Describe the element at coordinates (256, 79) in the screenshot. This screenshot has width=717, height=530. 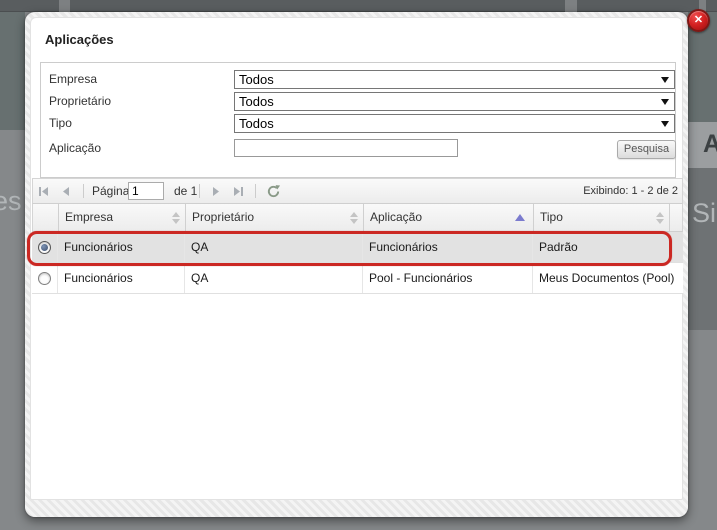
I see `empresa-select-value: Todos` at that location.